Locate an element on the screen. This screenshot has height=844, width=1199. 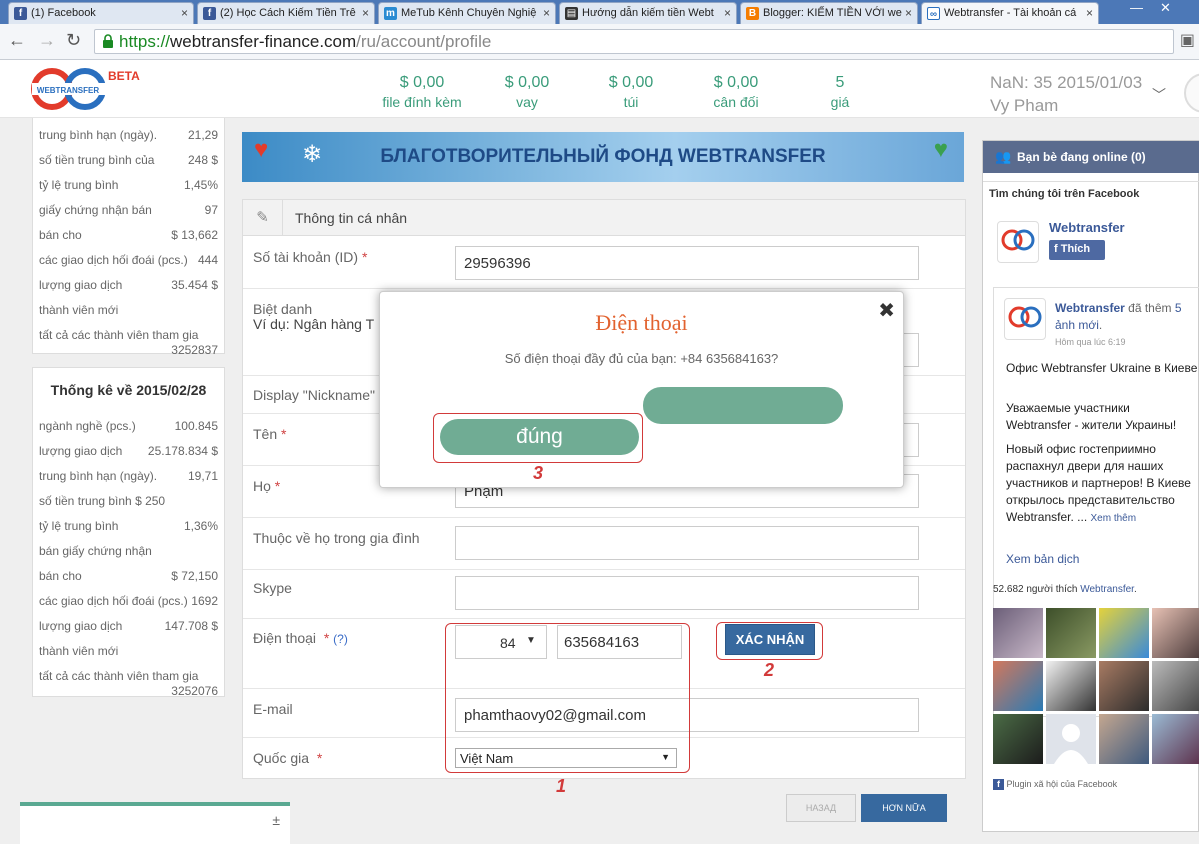
tab-title: Webtransfer - Tài khoản cá is located at coordinates (1010, 13).